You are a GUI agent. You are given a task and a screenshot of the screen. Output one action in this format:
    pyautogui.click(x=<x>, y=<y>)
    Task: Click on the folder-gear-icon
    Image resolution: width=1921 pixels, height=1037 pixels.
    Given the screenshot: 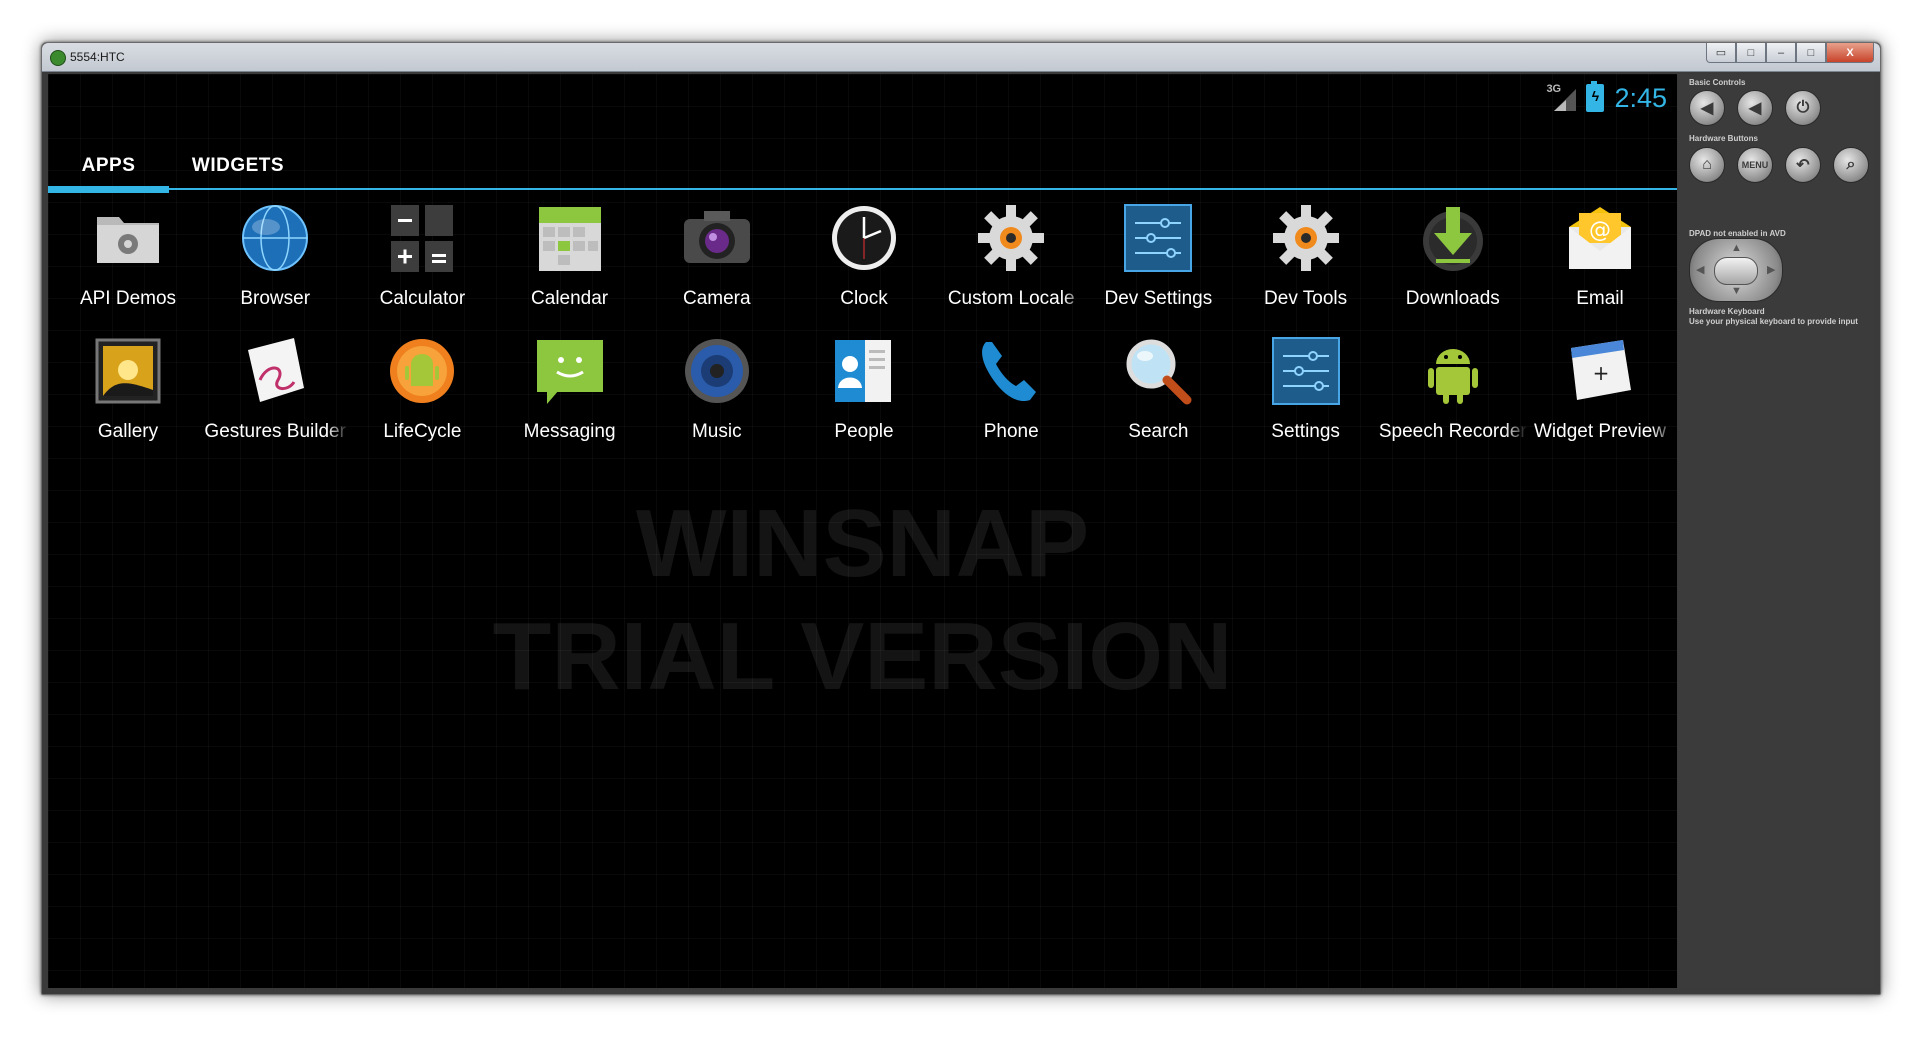 What is the action you would take?
    pyautogui.click(x=128, y=238)
    